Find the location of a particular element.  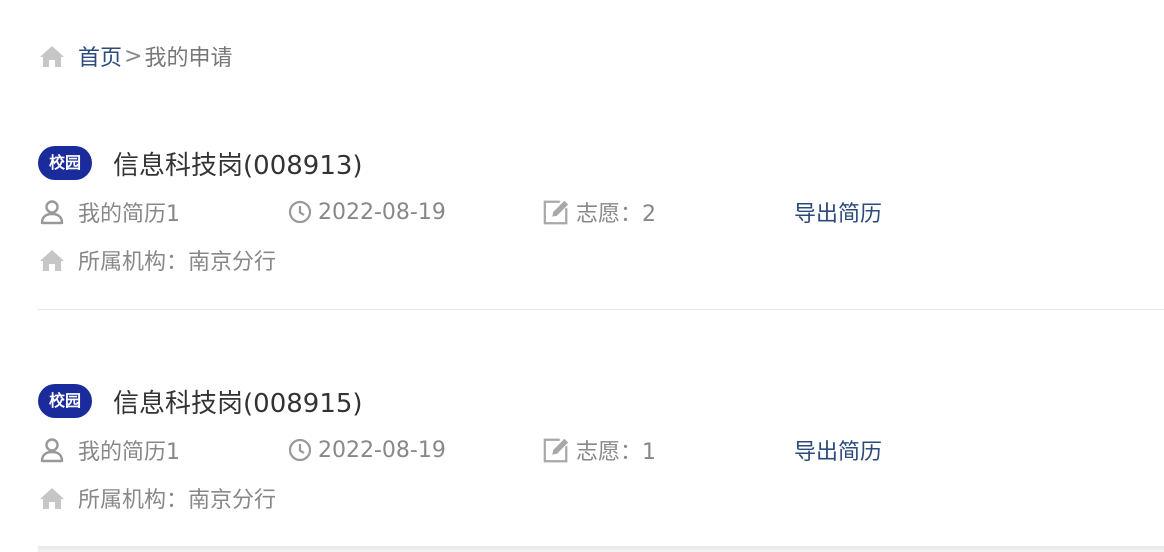

job-title: 信息科技岗(008913) is located at coordinates (238, 163).